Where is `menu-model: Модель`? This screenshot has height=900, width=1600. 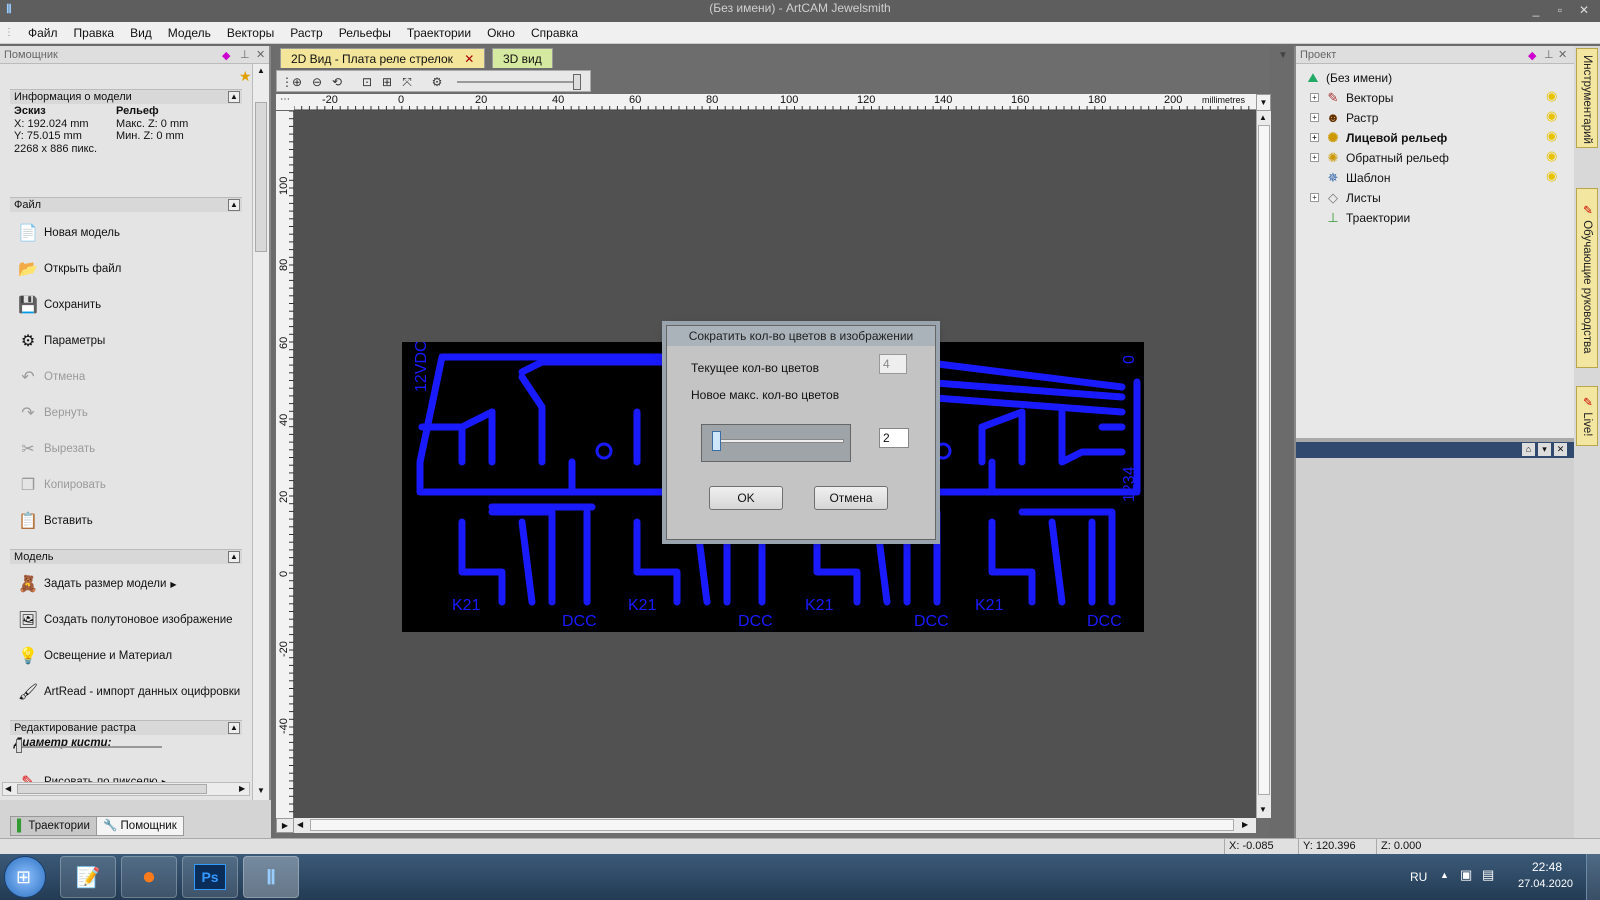
menu-model: Модель is located at coordinates (189, 33).